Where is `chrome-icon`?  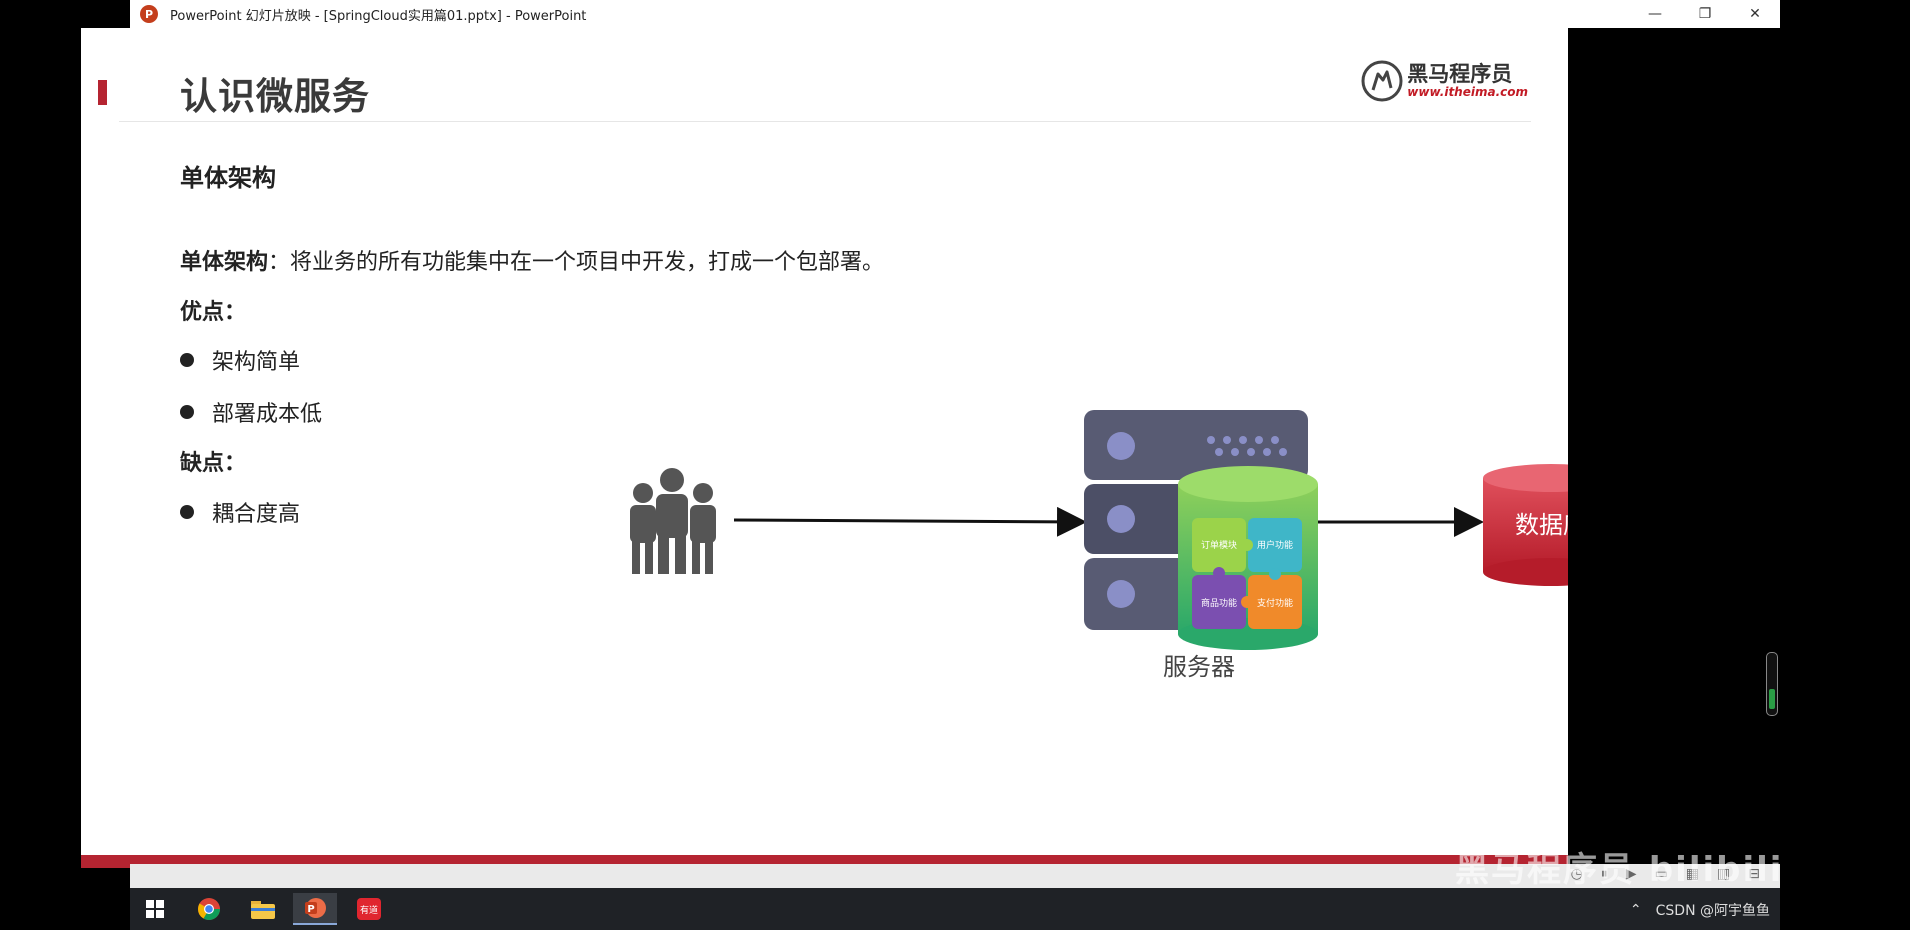
chrome-icon is located at coordinates (209, 909).